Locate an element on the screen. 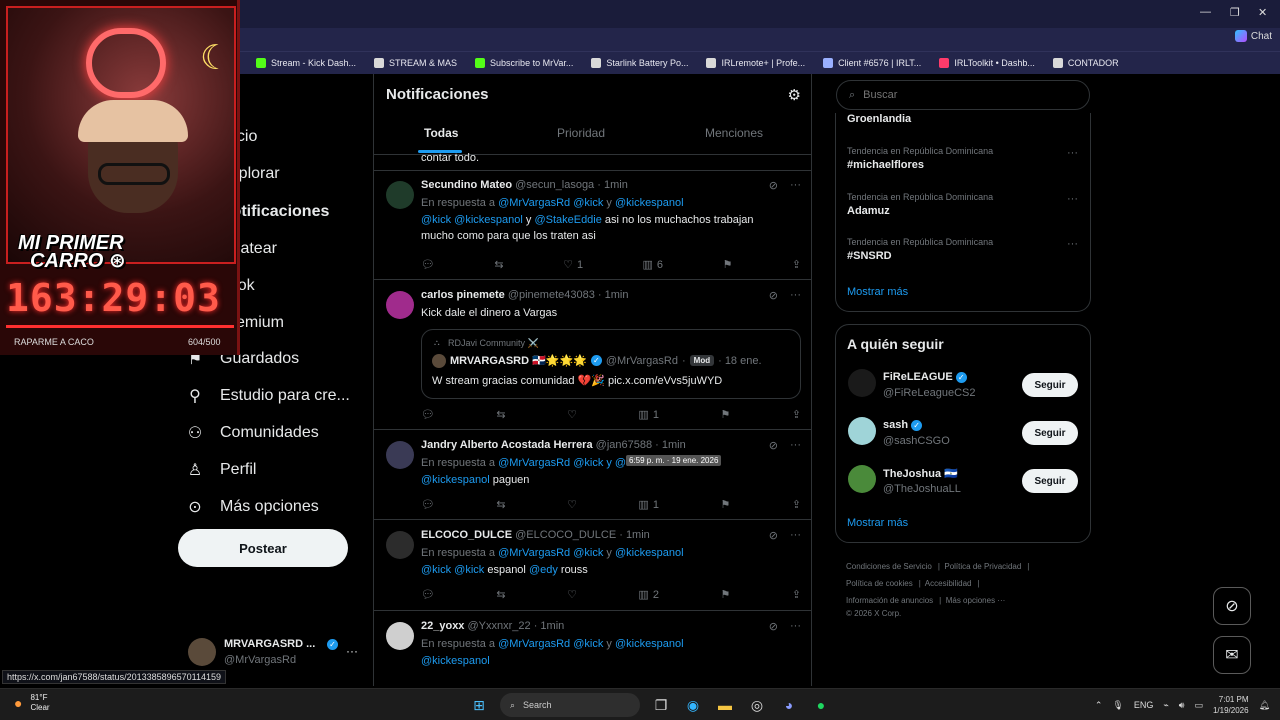 The height and width of the screenshot is (720, 1280). share-icon: ⇪ is located at coordinates (796, 414).